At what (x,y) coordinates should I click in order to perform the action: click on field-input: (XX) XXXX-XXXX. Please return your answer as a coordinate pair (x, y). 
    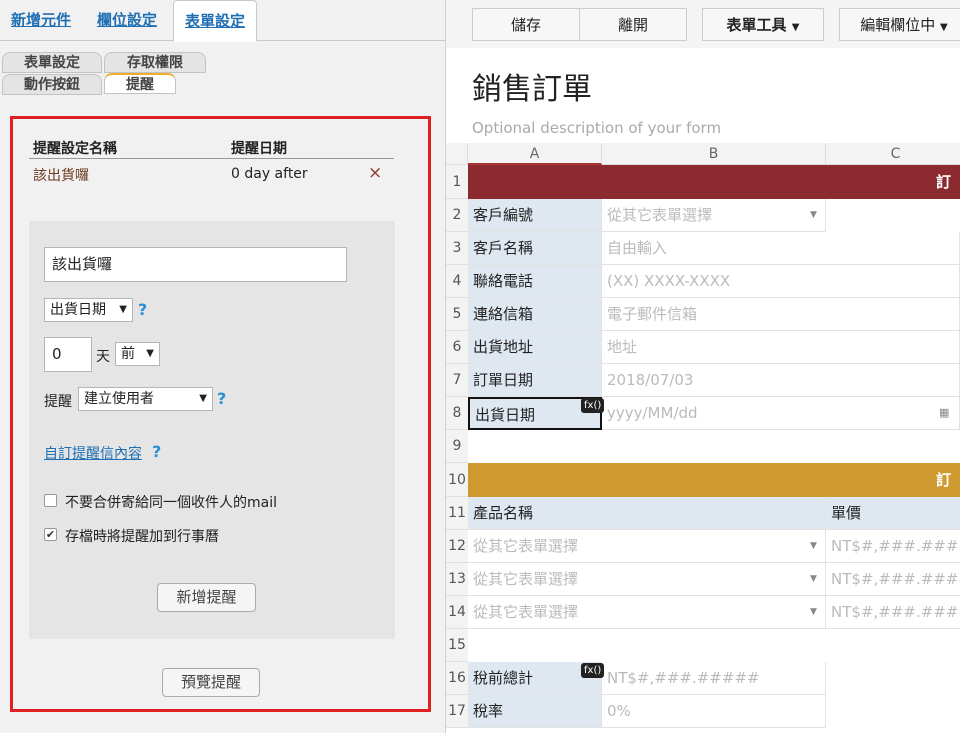
    Looking at the image, I should click on (781, 281).